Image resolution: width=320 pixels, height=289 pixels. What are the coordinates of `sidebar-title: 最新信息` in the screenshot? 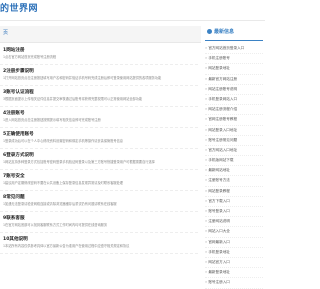 It's located at (224, 32).